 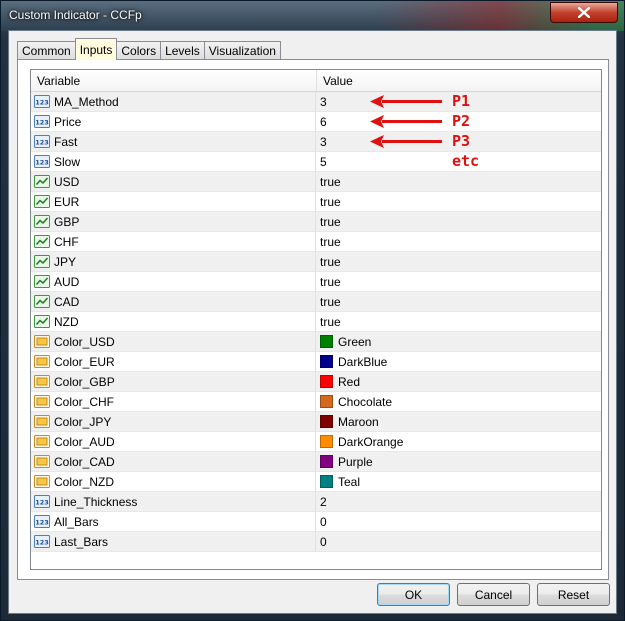 I want to click on variable-cell: 123 Last_Bars, so click(x=173, y=541).